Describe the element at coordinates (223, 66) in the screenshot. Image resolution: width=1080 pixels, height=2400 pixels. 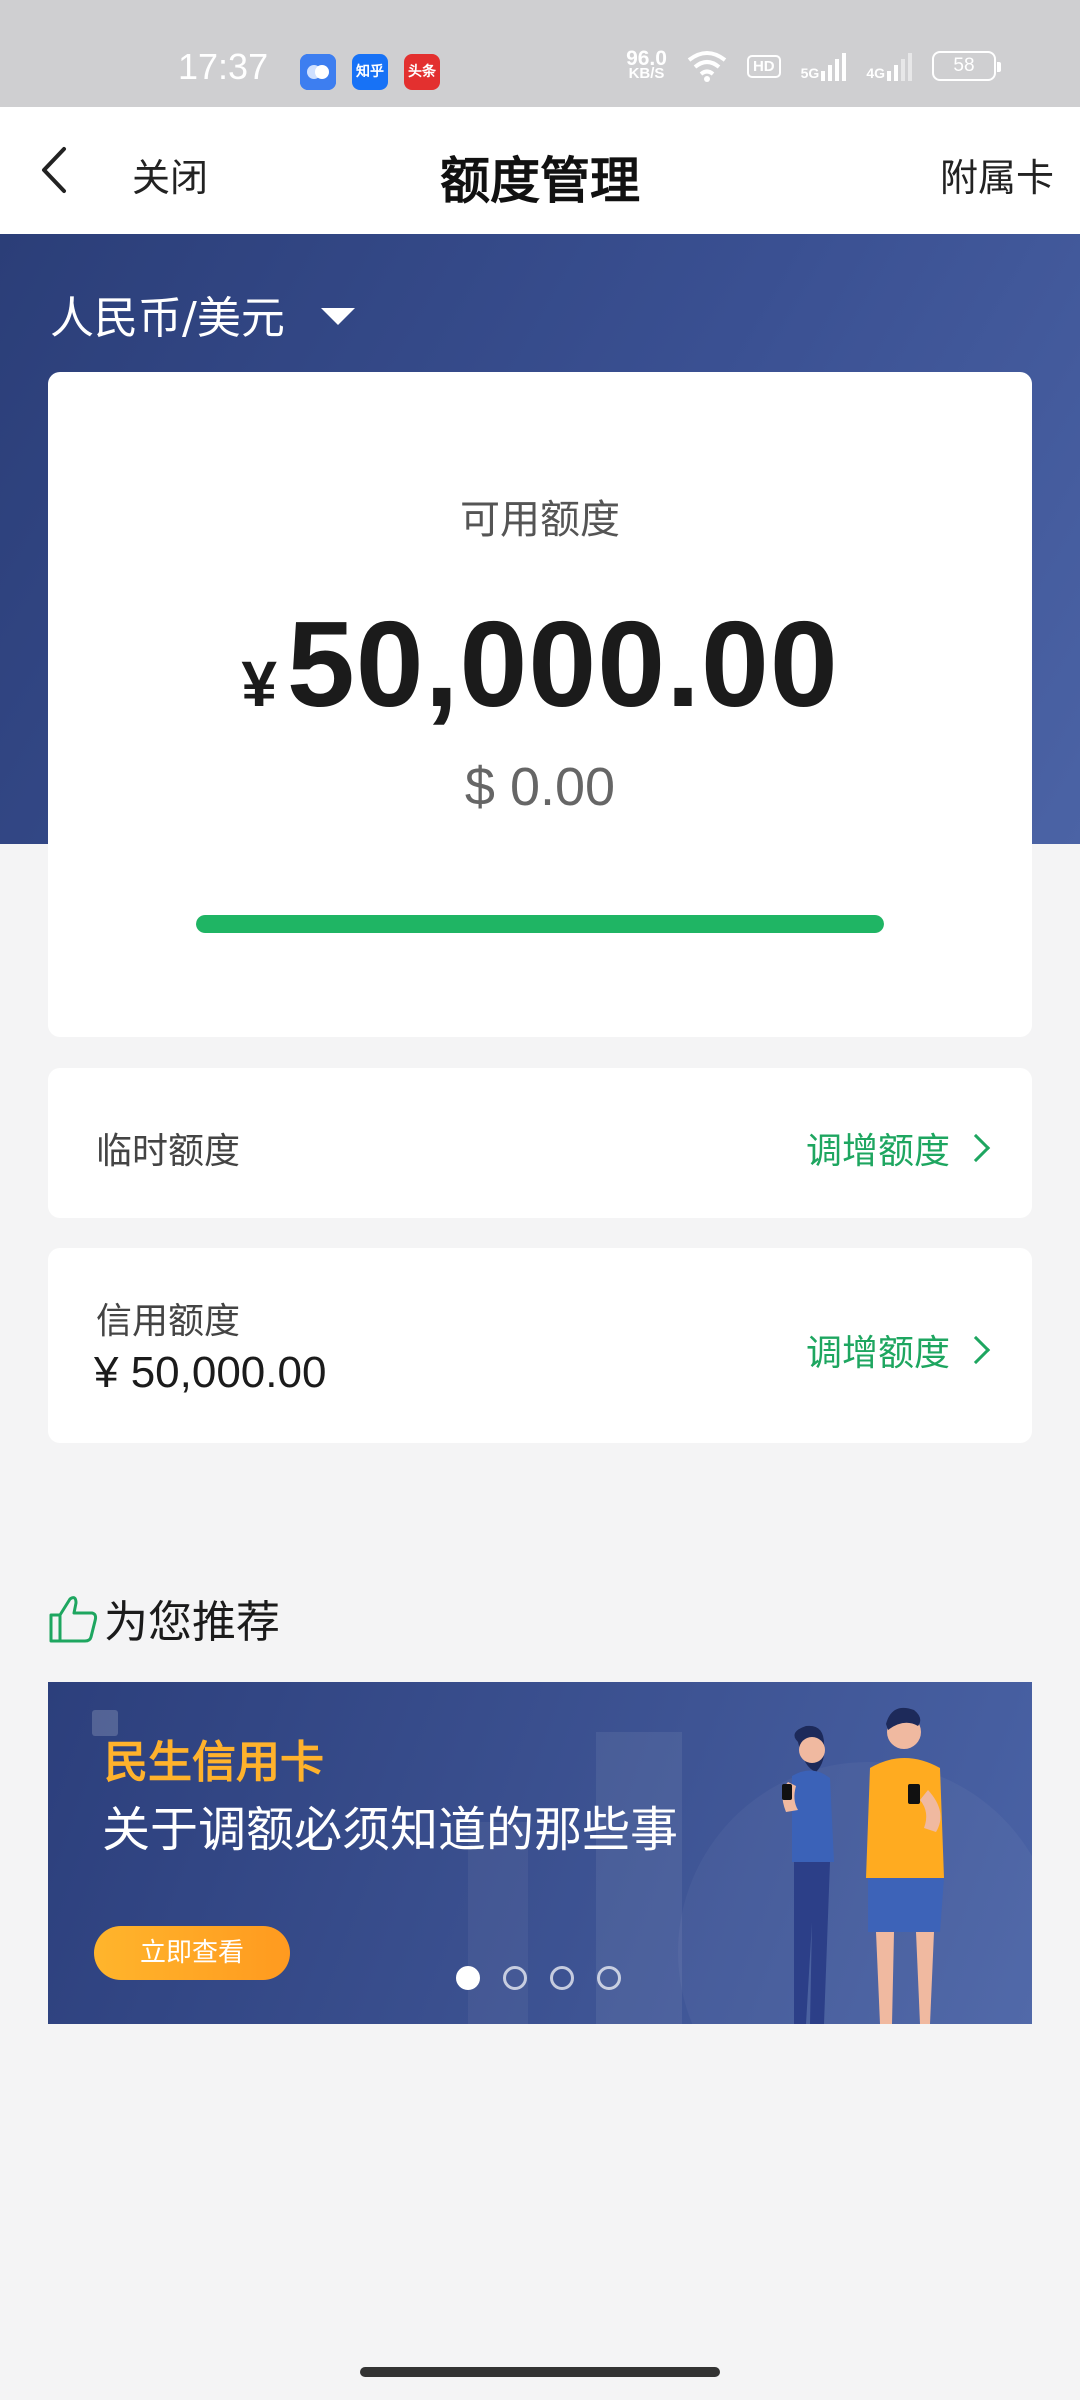
I see `status-time: 17:37` at that location.